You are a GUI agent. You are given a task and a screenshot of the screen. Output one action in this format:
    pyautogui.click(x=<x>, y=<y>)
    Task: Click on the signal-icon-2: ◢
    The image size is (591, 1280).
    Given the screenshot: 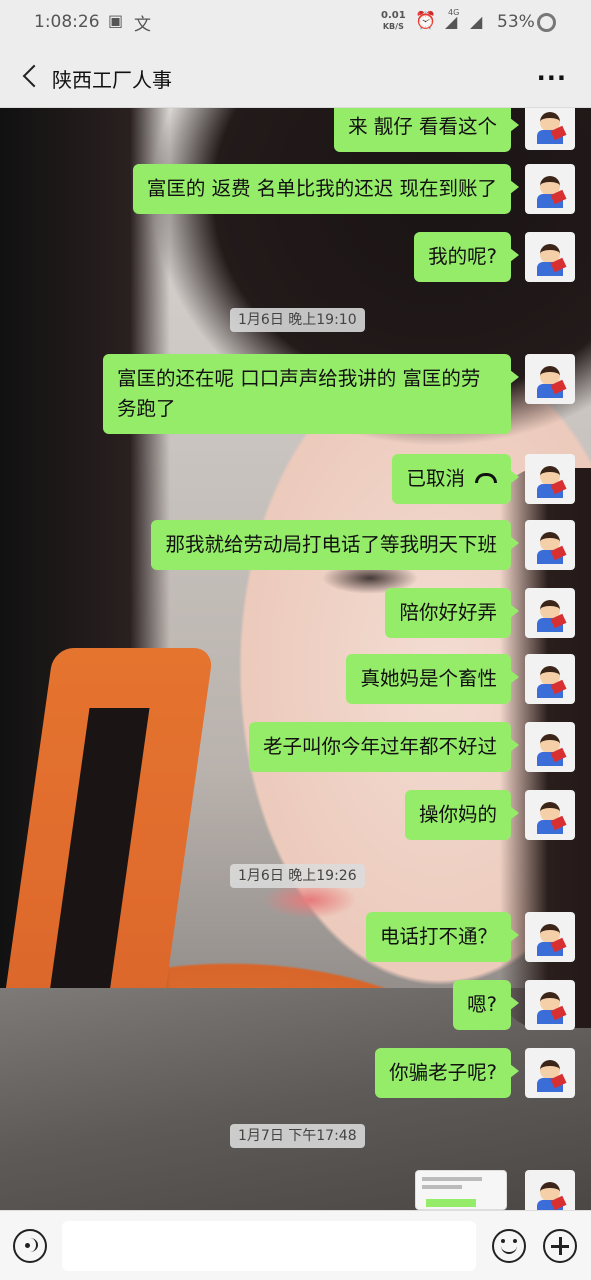 What is the action you would take?
    pyautogui.click(x=476, y=21)
    